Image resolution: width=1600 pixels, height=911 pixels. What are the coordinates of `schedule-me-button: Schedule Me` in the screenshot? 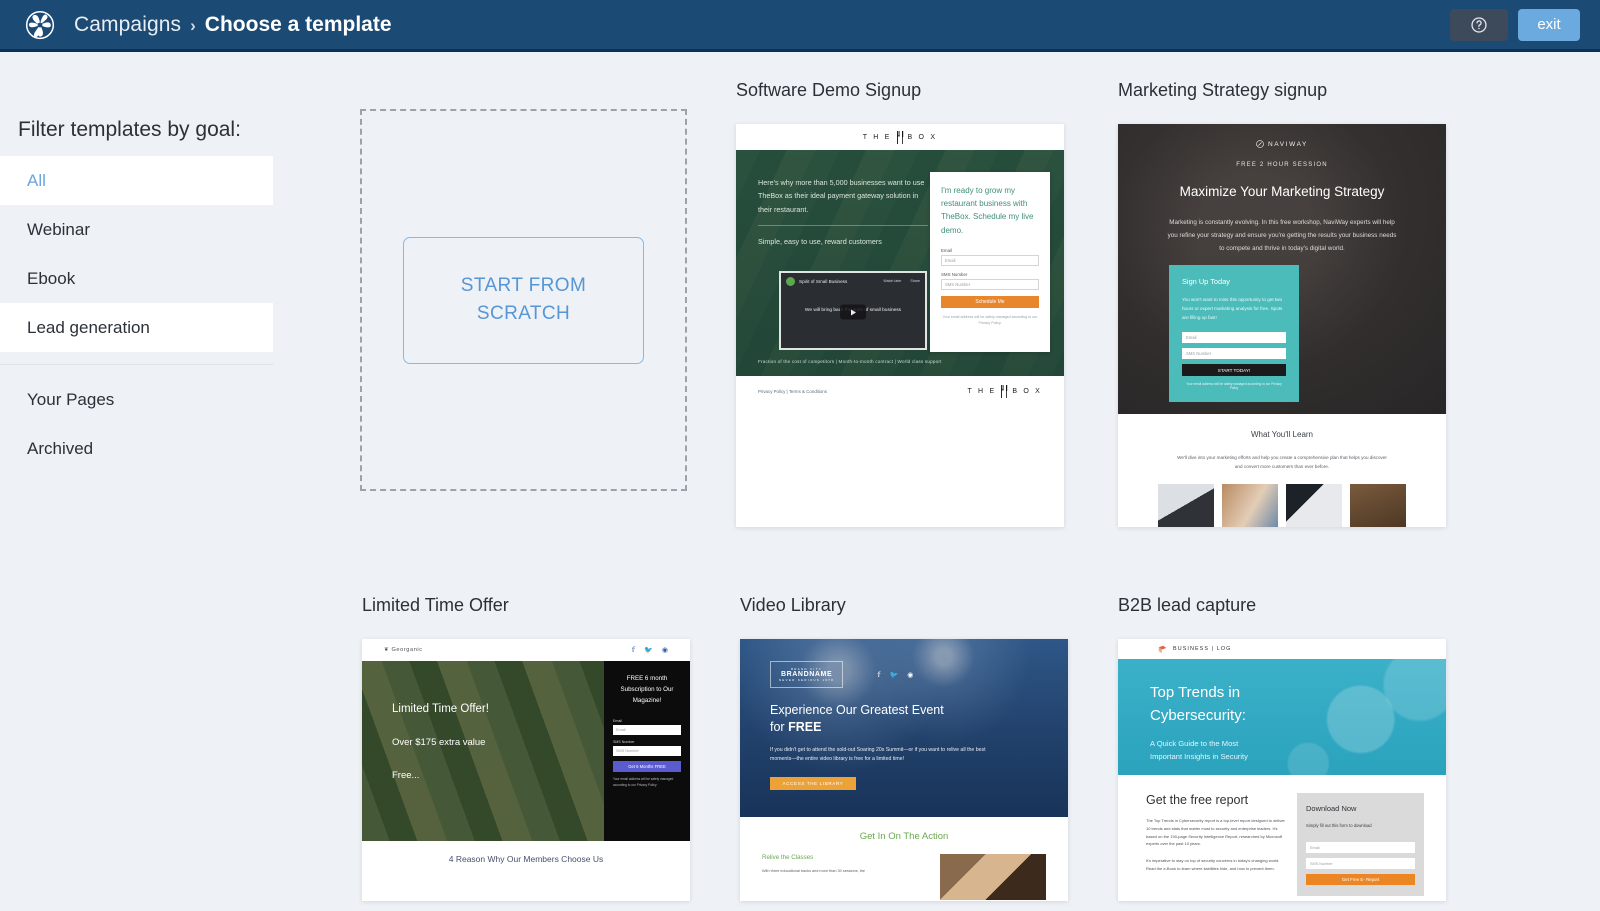 It's located at (990, 301).